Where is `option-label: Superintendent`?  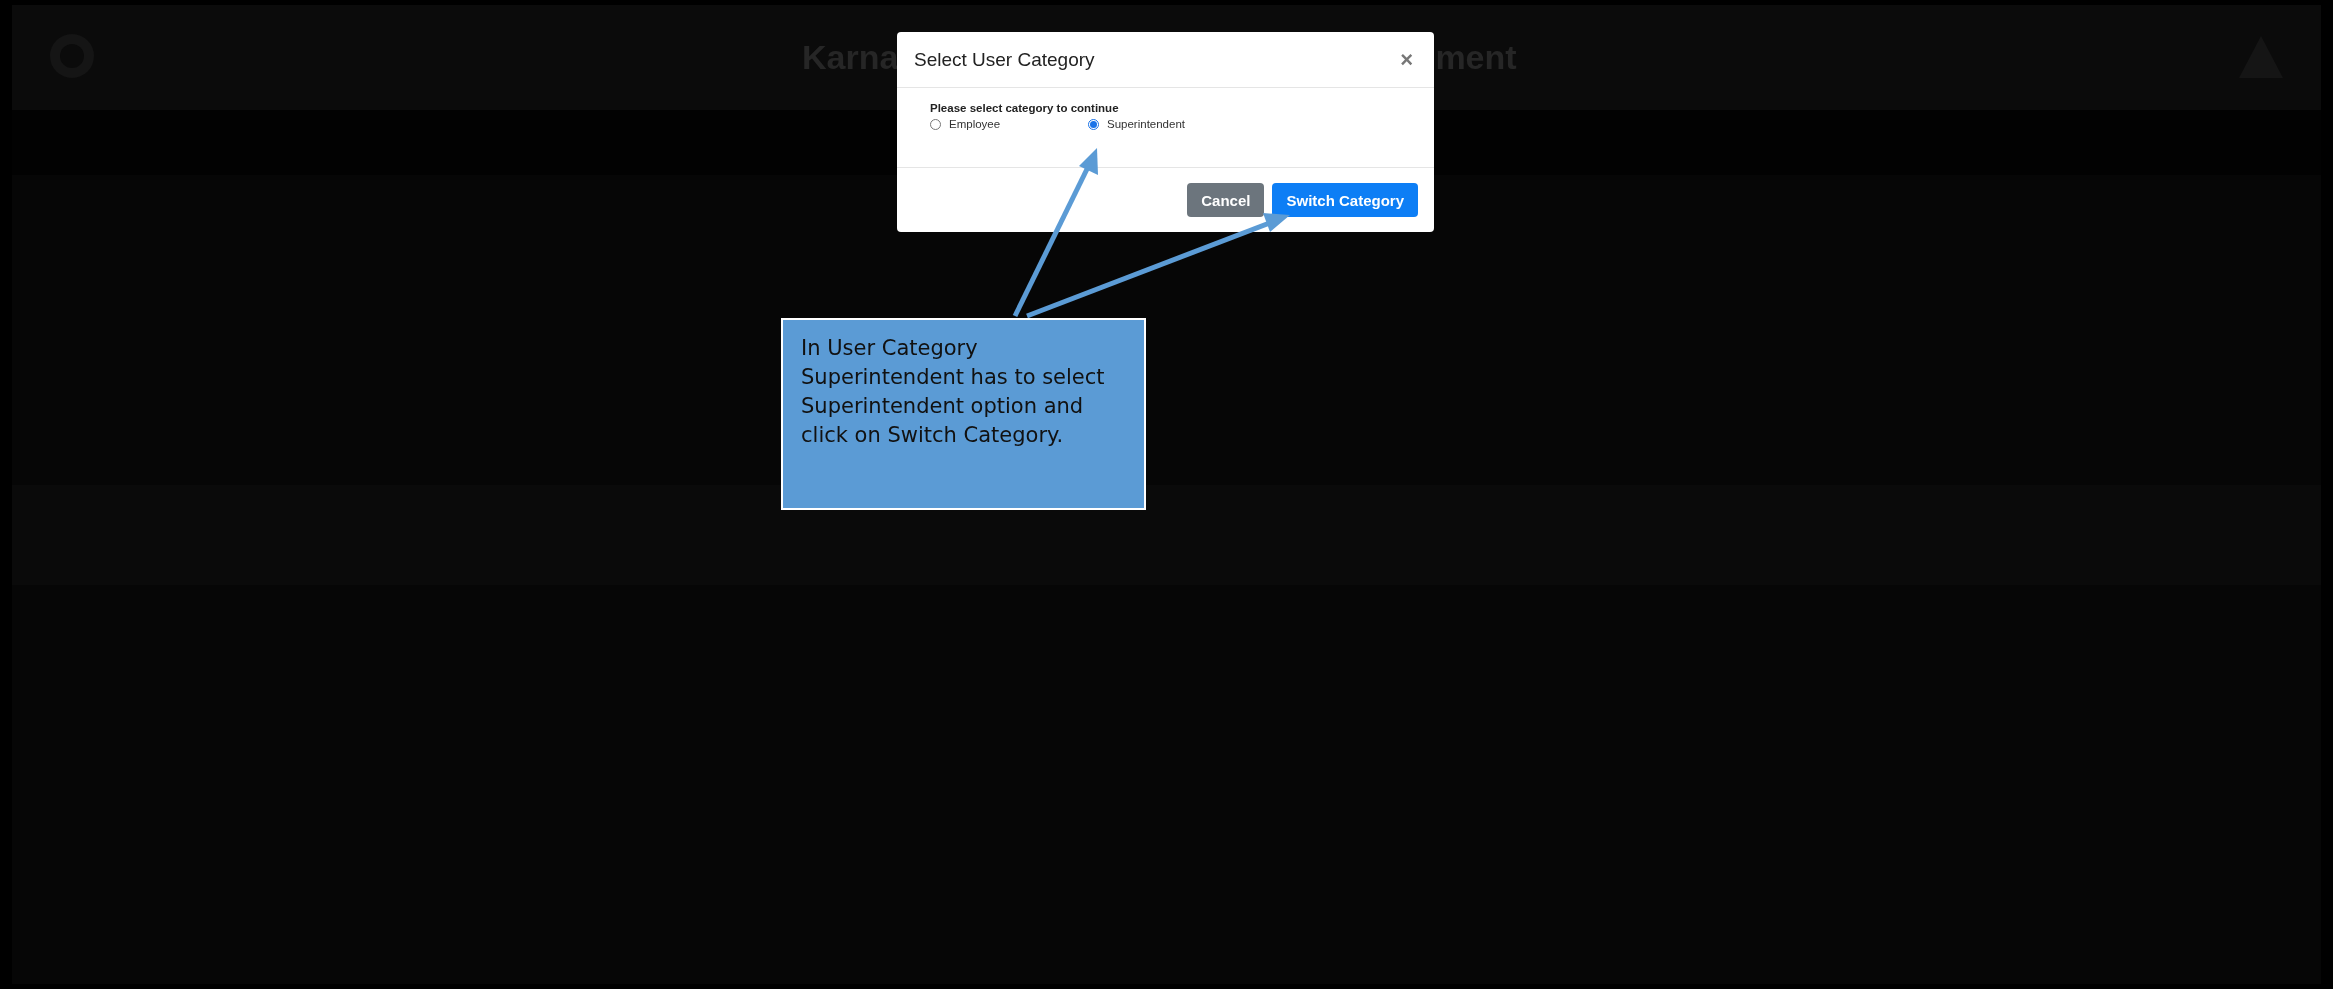 option-label: Superintendent is located at coordinates (1146, 124).